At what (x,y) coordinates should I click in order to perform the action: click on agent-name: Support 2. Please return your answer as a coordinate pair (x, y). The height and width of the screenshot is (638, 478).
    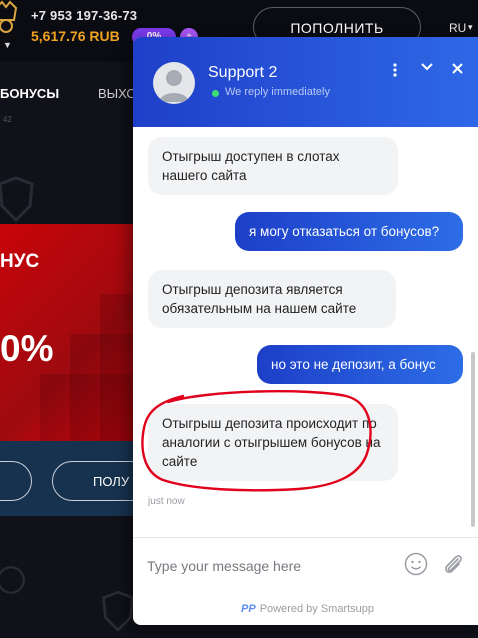
    Looking at the image, I should click on (243, 72).